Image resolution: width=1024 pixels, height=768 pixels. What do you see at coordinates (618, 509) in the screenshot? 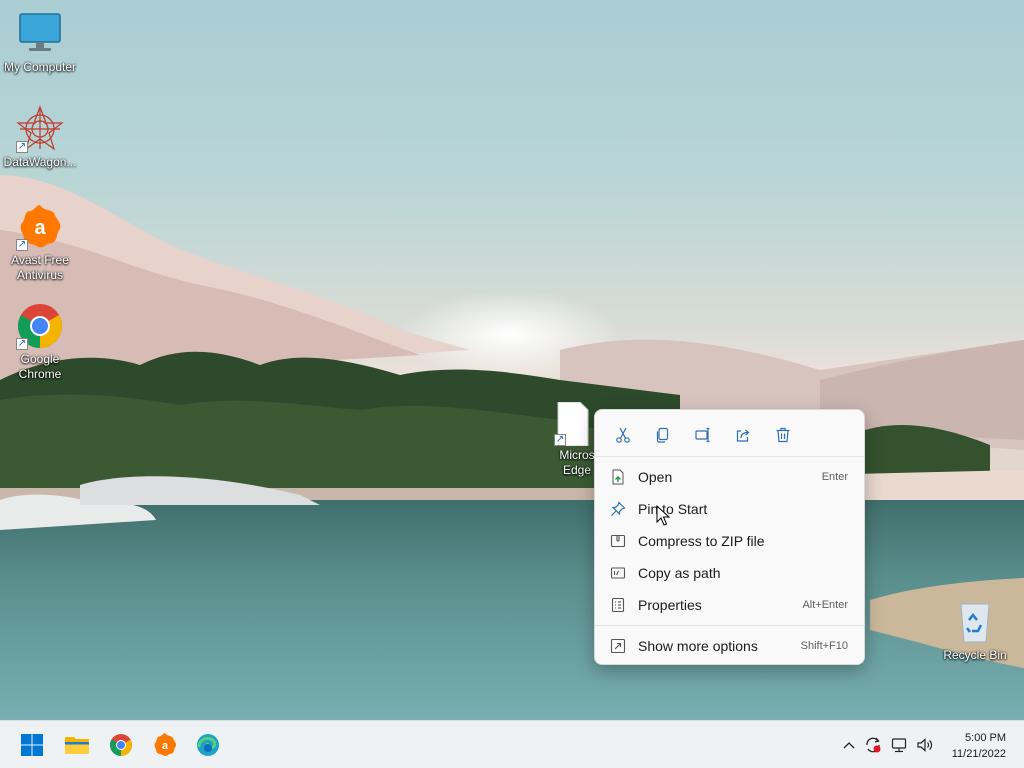
I see `pin-icon` at bounding box center [618, 509].